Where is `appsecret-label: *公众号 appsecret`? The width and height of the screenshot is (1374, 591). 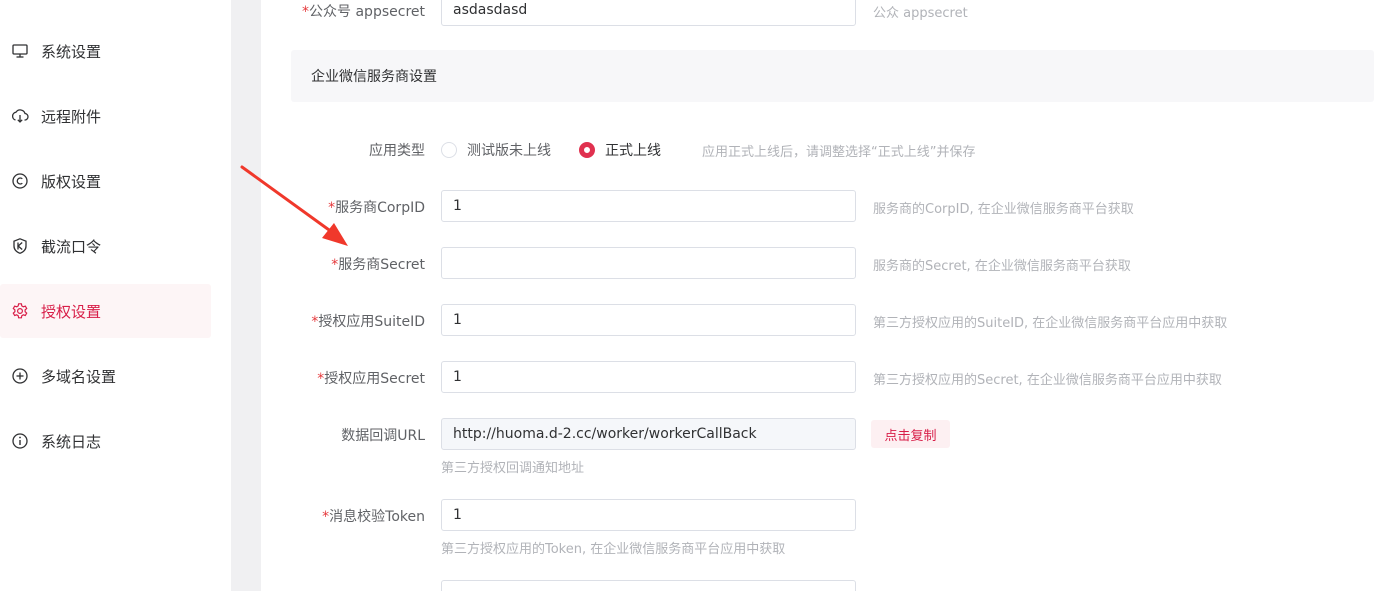 appsecret-label: *公众号 appsecret is located at coordinates (363, 12).